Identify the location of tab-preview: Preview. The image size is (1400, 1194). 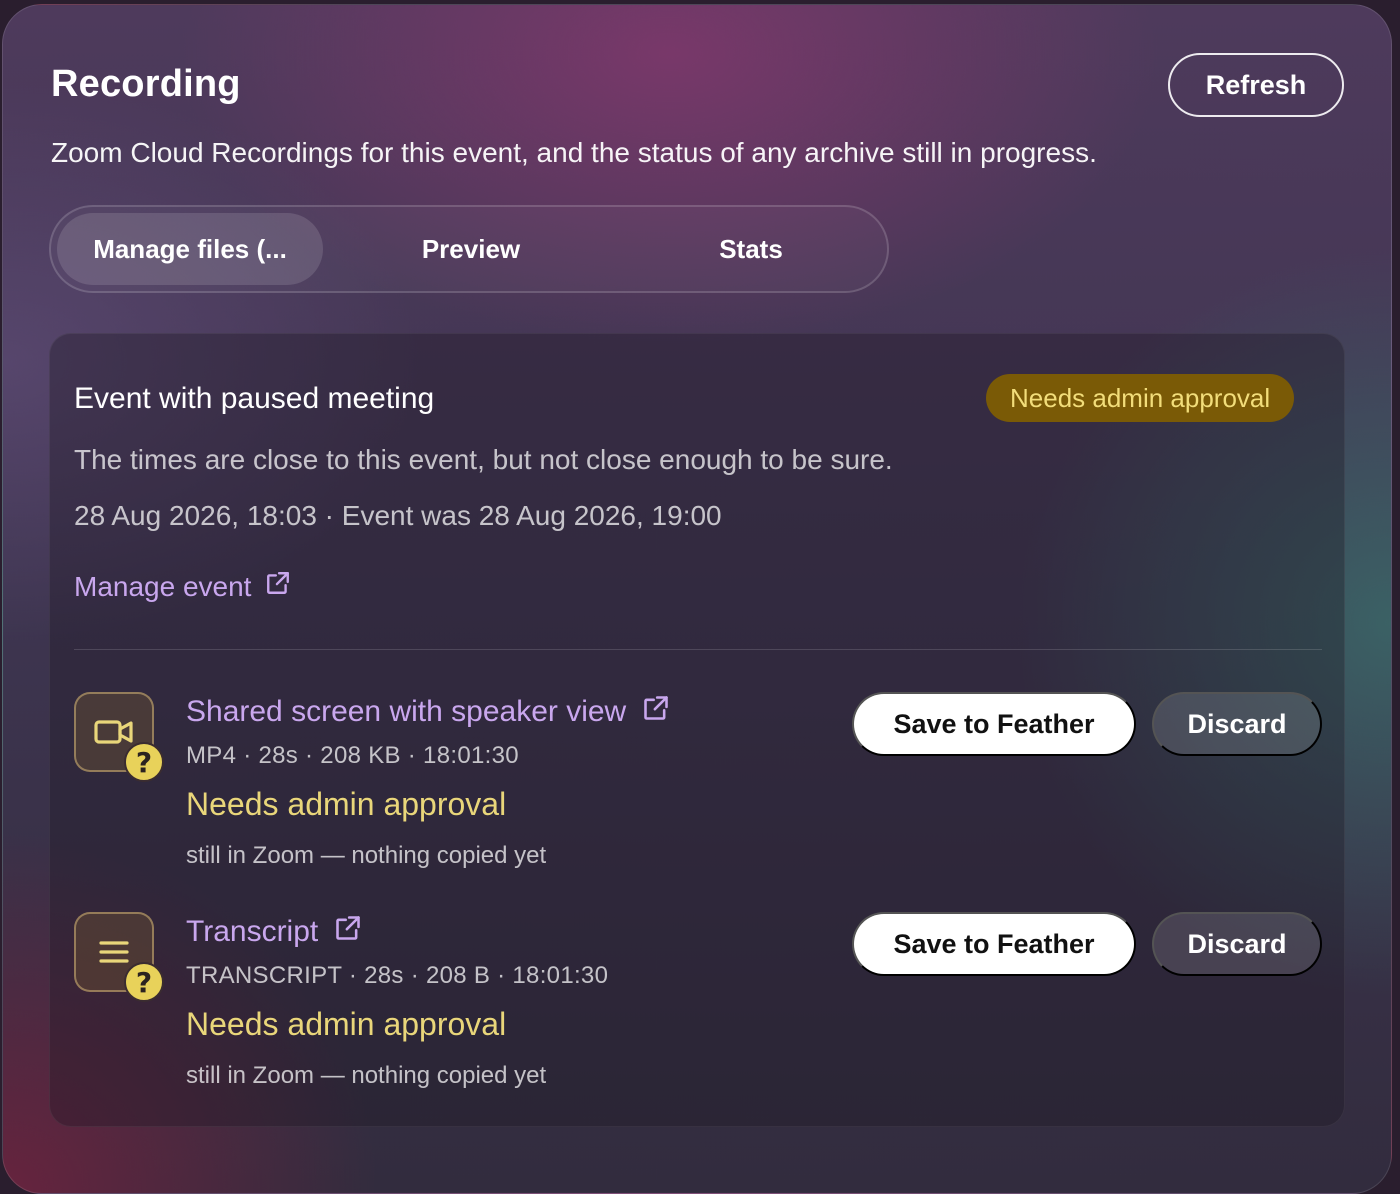
(471, 249).